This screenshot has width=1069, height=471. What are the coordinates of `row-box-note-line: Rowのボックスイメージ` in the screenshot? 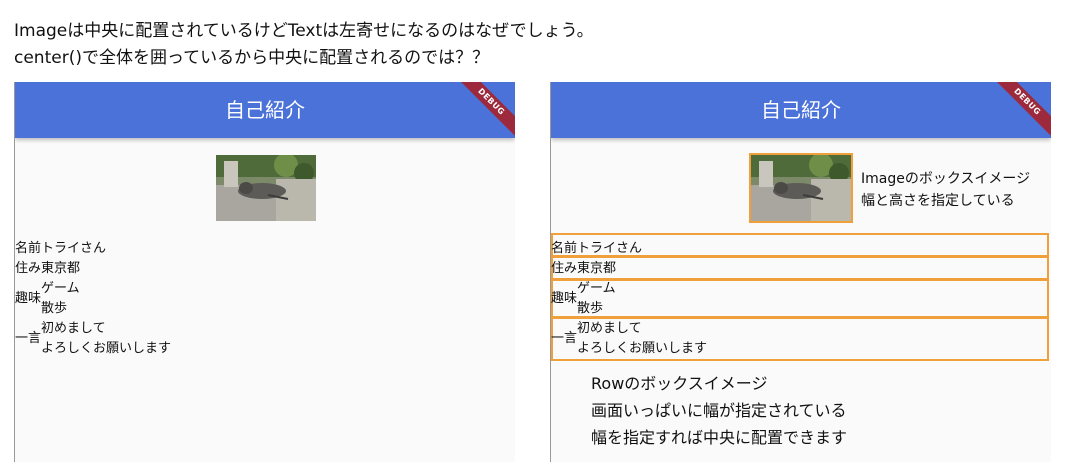 It's located at (679, 383).